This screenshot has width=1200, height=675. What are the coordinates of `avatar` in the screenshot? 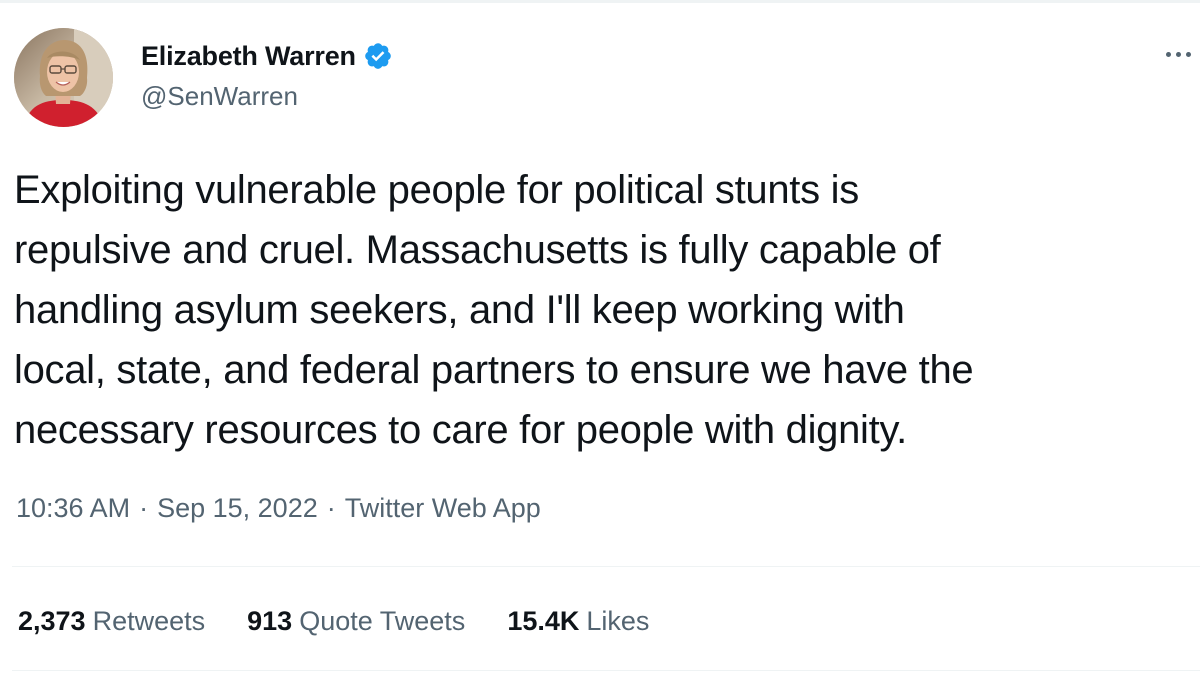 It's located at (63, 77).